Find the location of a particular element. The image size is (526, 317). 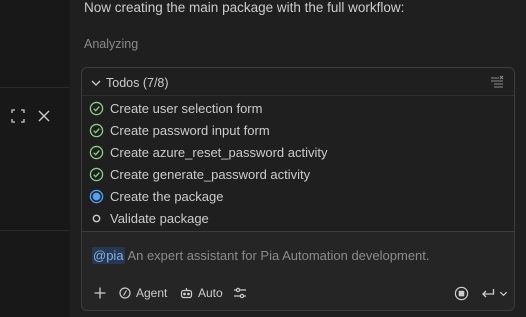

todo-label: Create generate_password activity is located at coordinates (210, 174).